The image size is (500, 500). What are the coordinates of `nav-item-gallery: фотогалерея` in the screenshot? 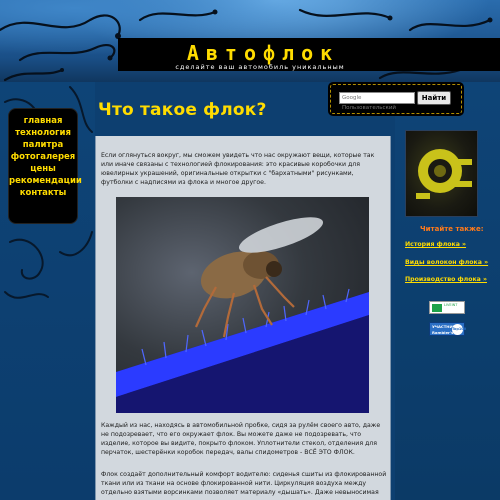 It's located at (43, 157).